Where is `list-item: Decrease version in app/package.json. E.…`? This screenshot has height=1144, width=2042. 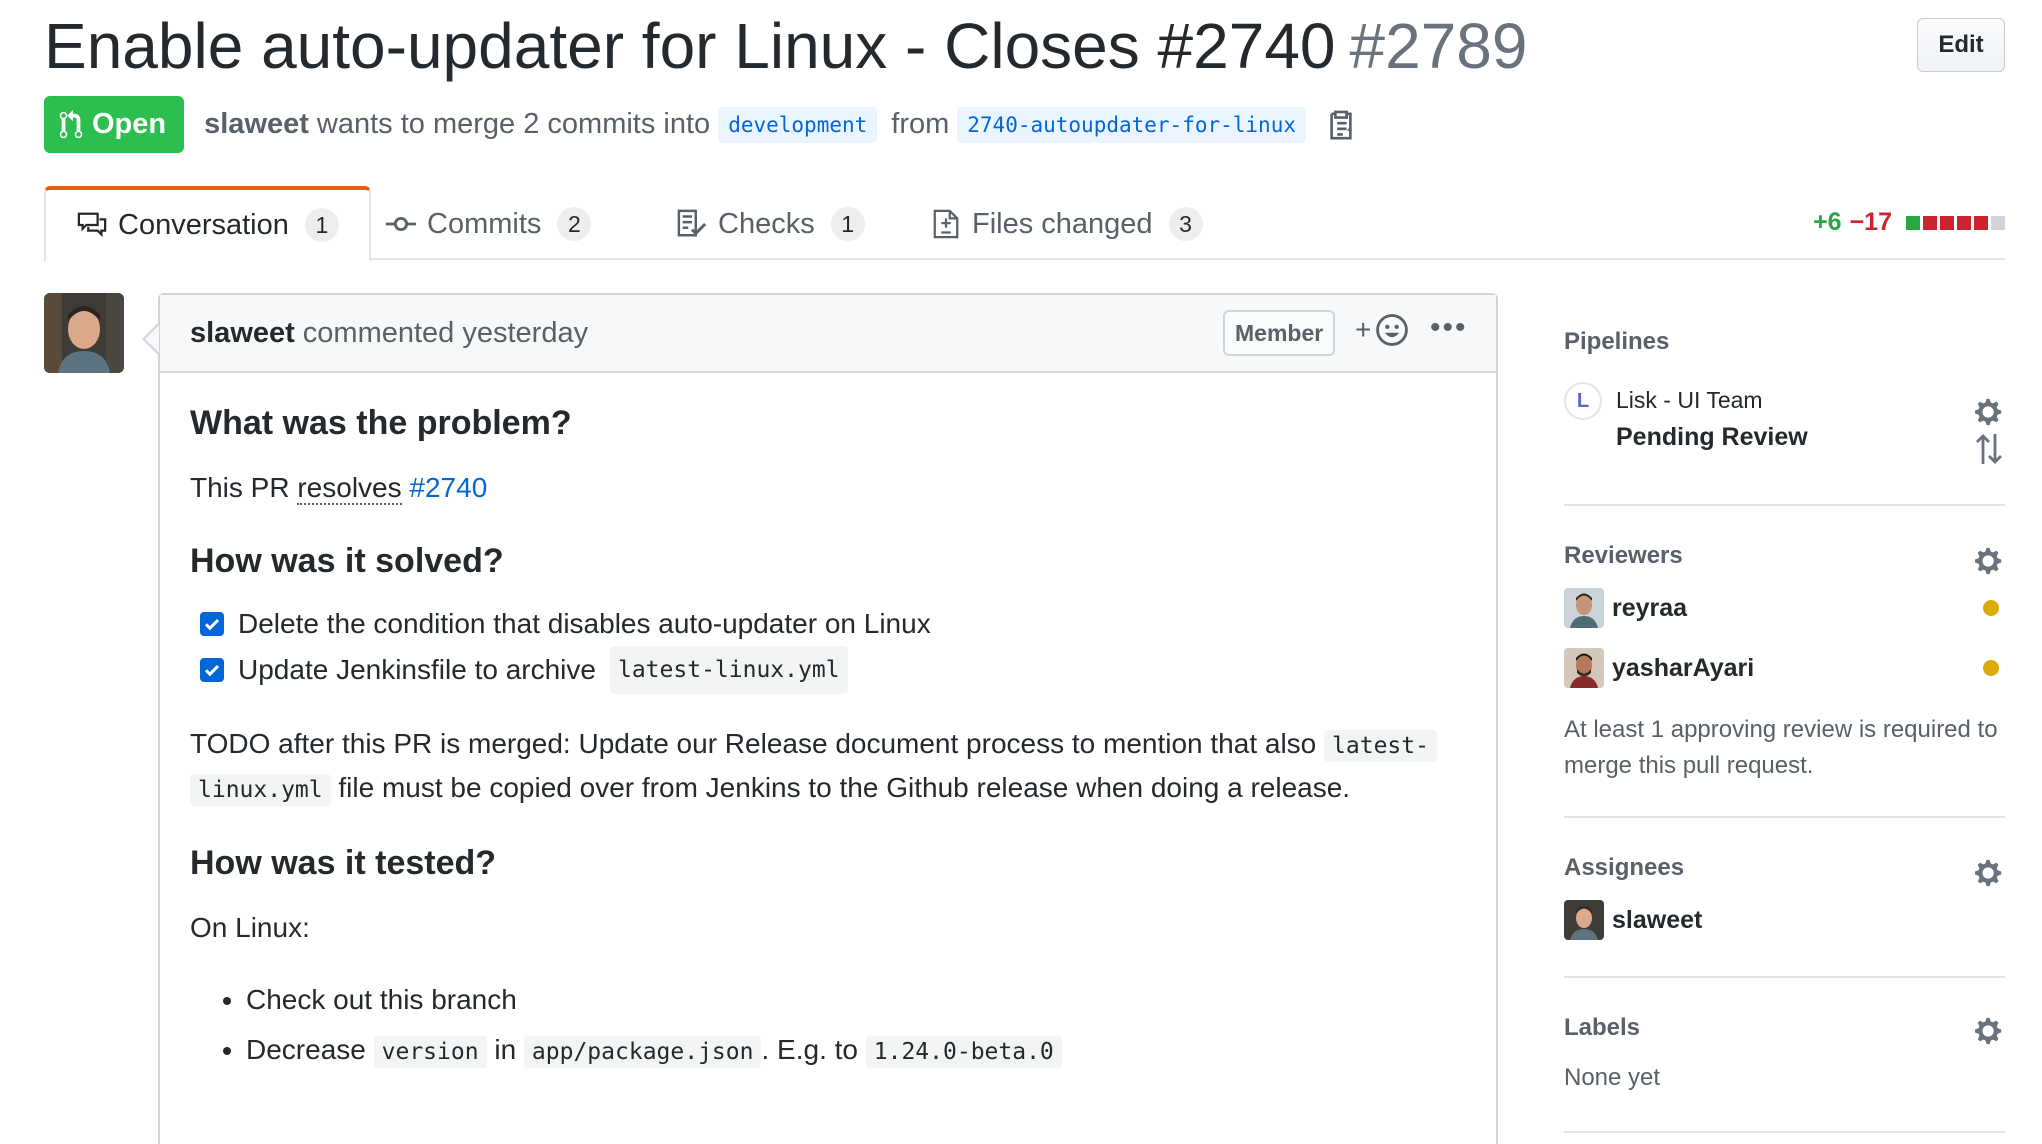
list-item: Decrease version in app/package.json. E.… is located at coordinates (856, 1050).